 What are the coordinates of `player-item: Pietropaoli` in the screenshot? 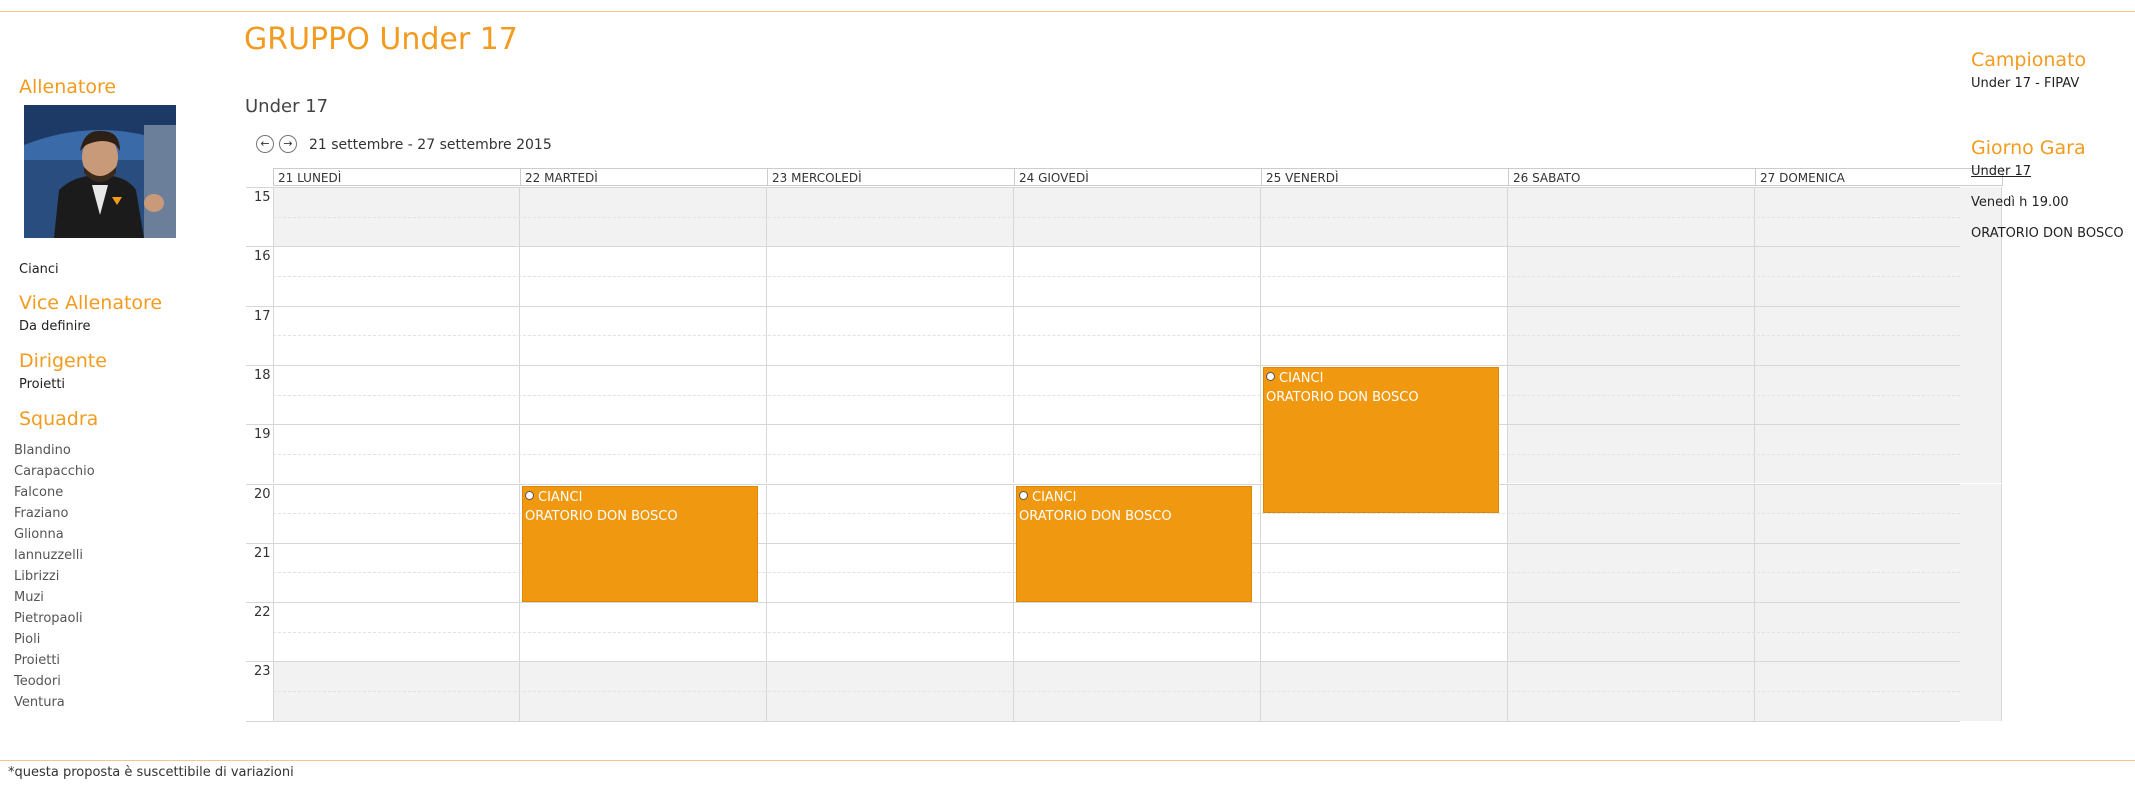 It's located at (48, 618).